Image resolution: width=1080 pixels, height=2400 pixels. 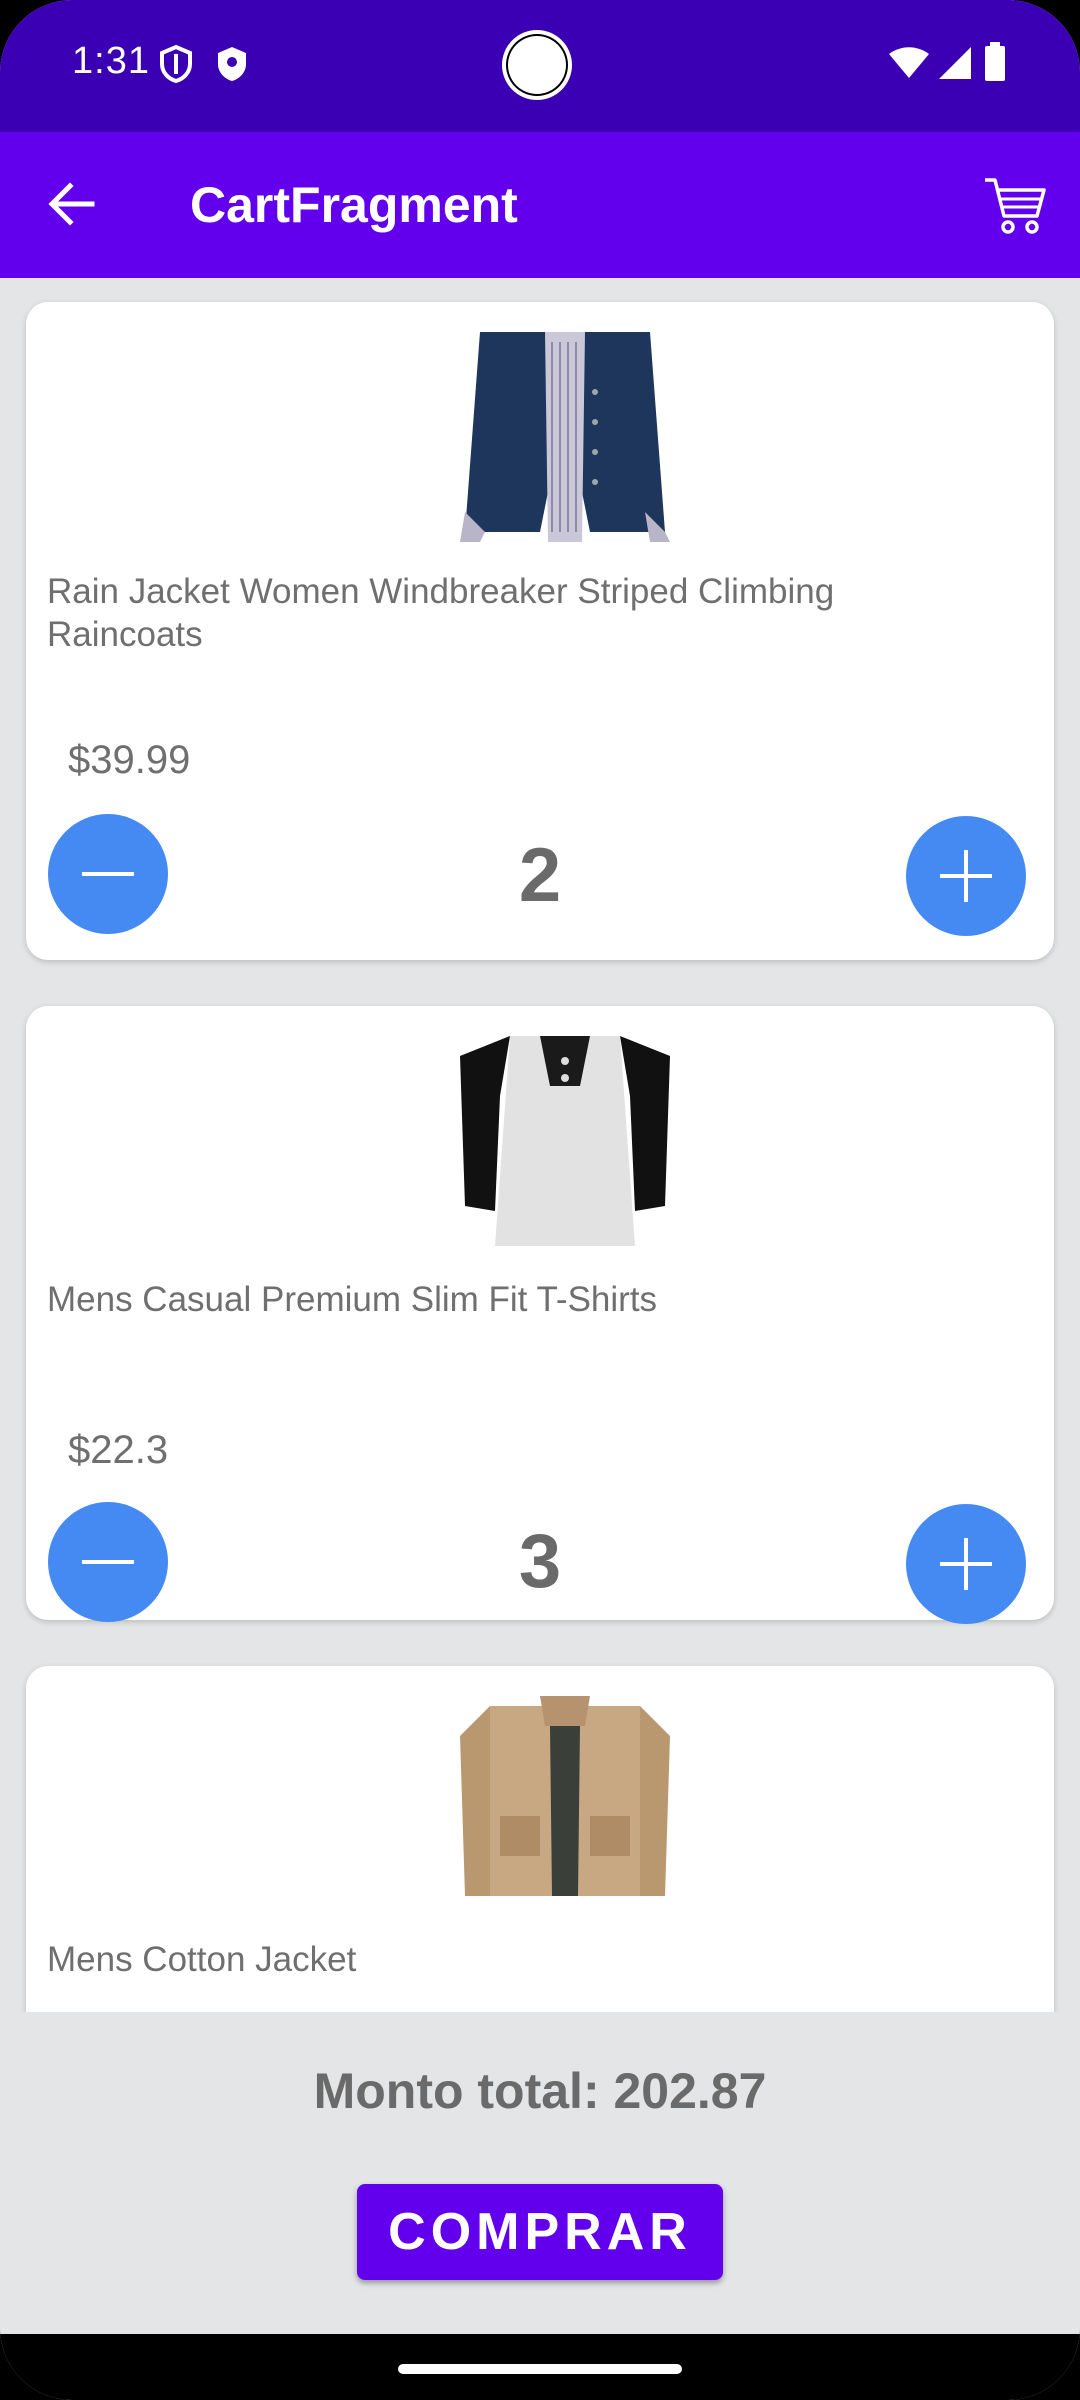 What do you see at coordinates (540, 2091) in the screenshot?
I see `total-amount: Monto total: 202.87` at bounding box center [540, 2091].